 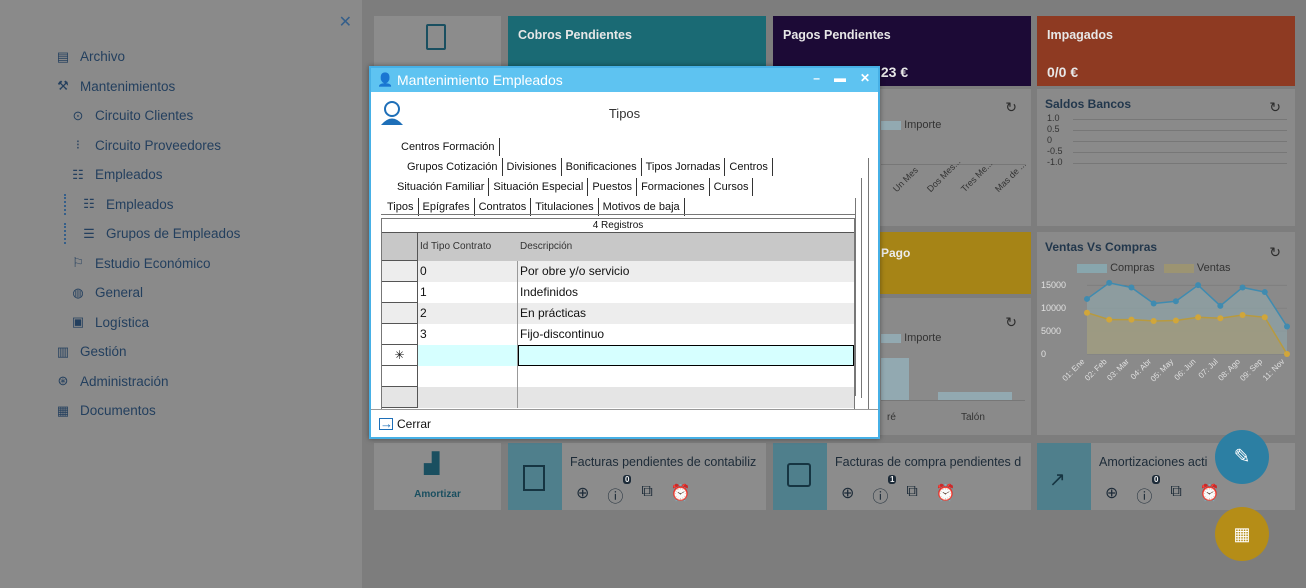 I want to click on cell-id, so click(x=468, y=355).